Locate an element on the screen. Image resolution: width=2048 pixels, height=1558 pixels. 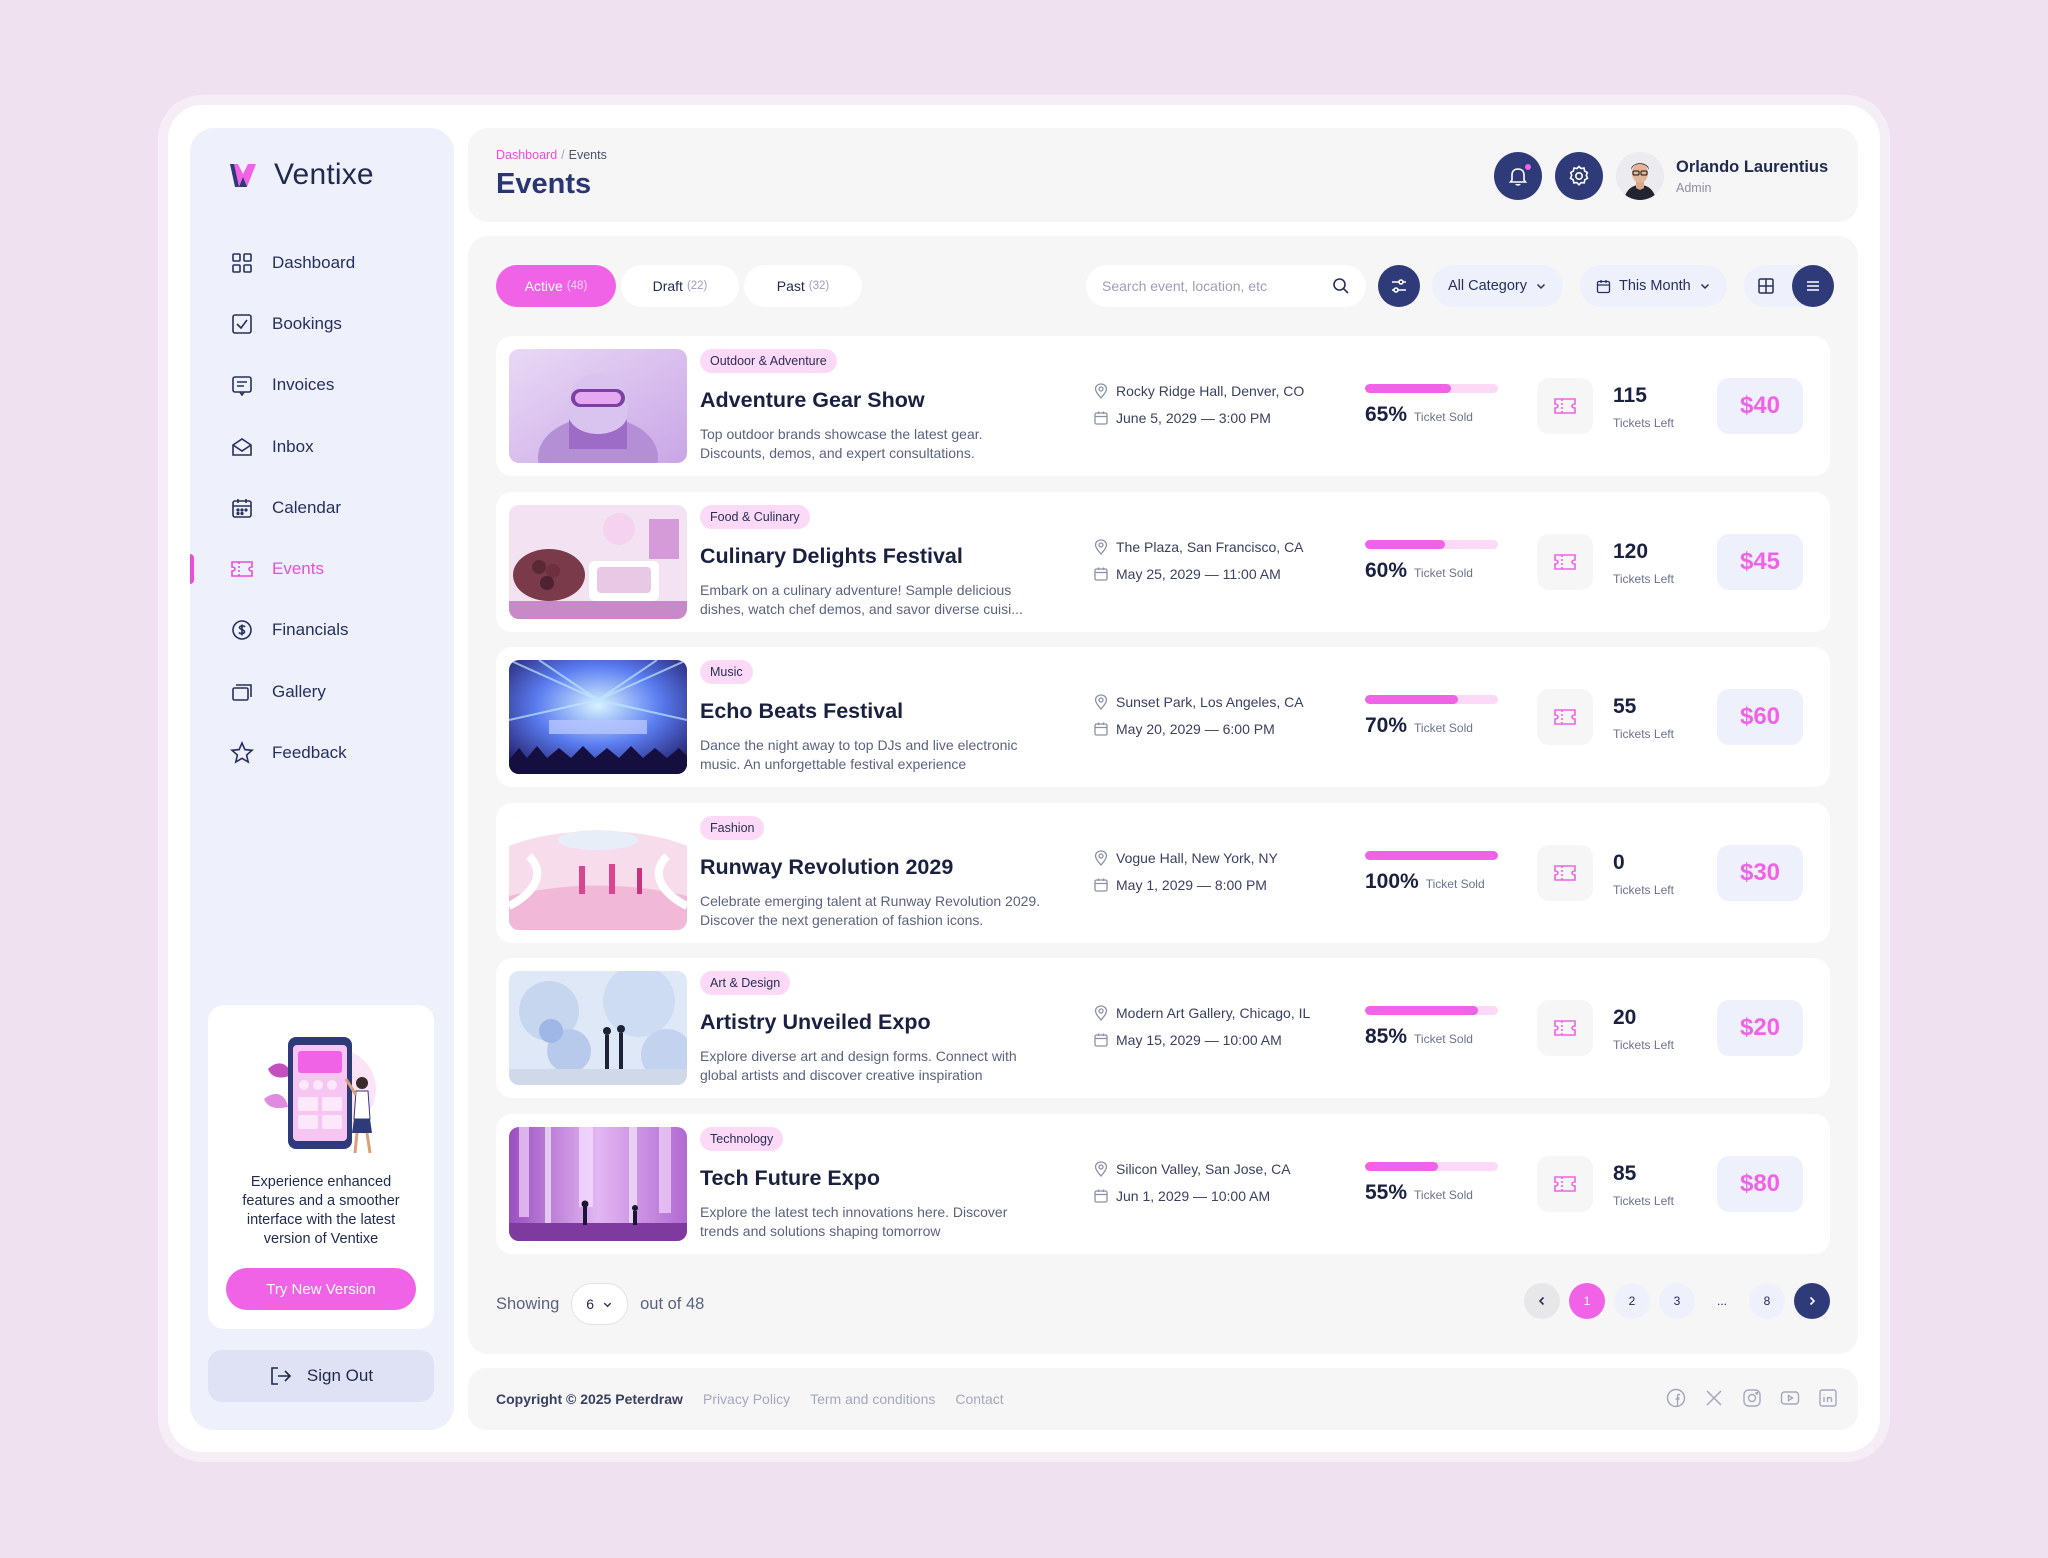
youtube-icon is located at coordinates (1790, 1398).